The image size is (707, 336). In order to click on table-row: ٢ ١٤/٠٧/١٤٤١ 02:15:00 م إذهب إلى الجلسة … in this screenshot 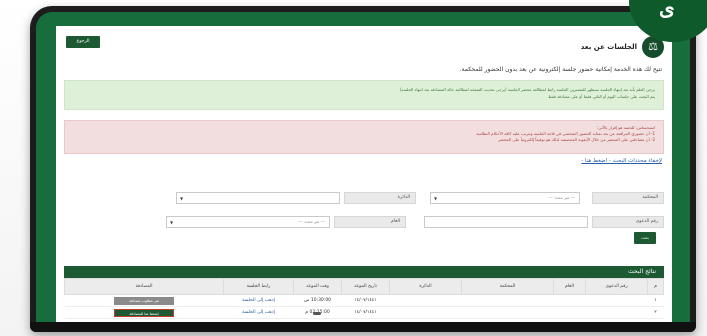, I will do `click(364, 312)`.